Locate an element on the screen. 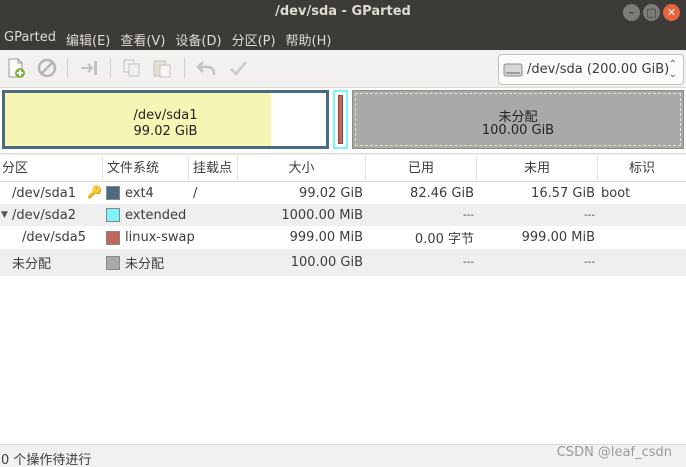 This screenshot has height=467, width=686. apply-icon is located at coordinates (238, 68).